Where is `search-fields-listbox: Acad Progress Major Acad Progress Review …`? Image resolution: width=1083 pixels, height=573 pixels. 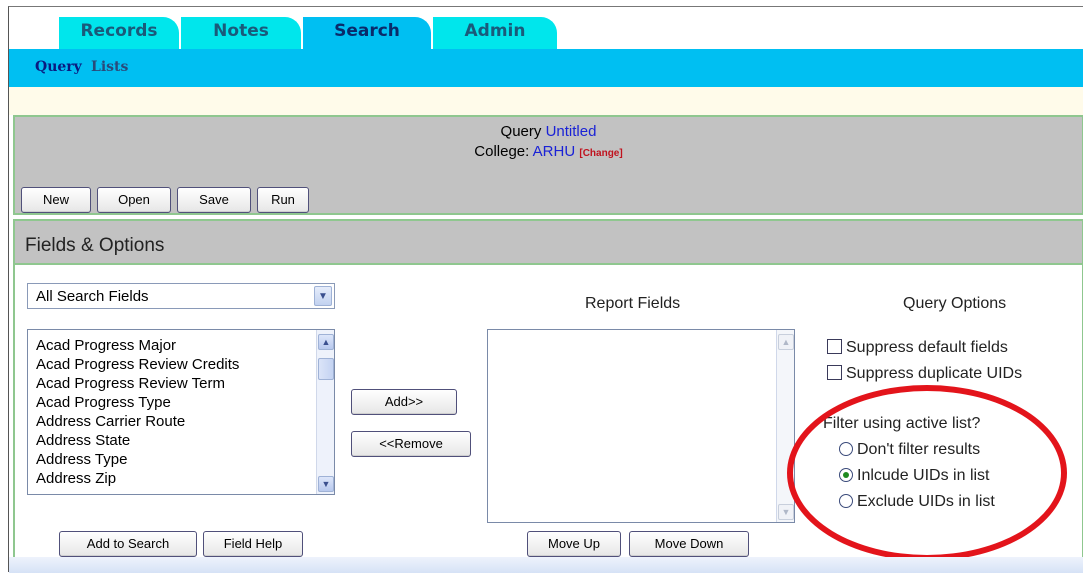 search-fields-listbox: Acad Progress Major Acad Progress Review … is located at coordinates (181, 412).